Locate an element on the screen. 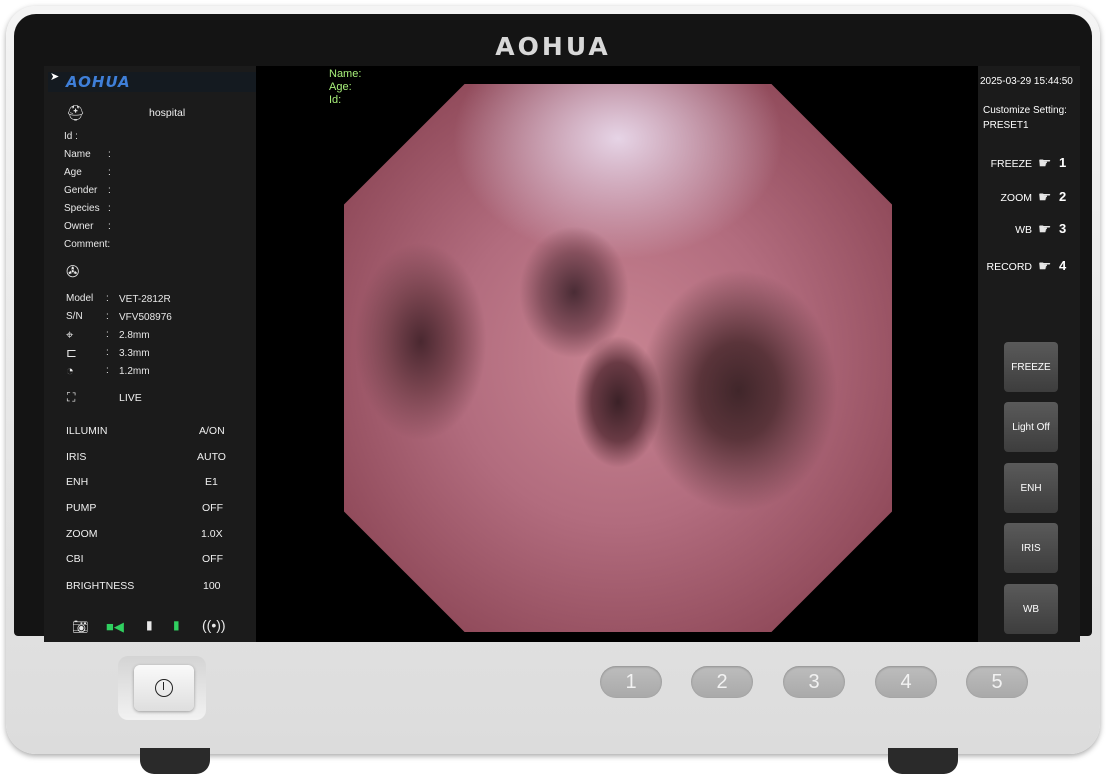  setting-value: 1.0X is located at coordinates (212, 534).